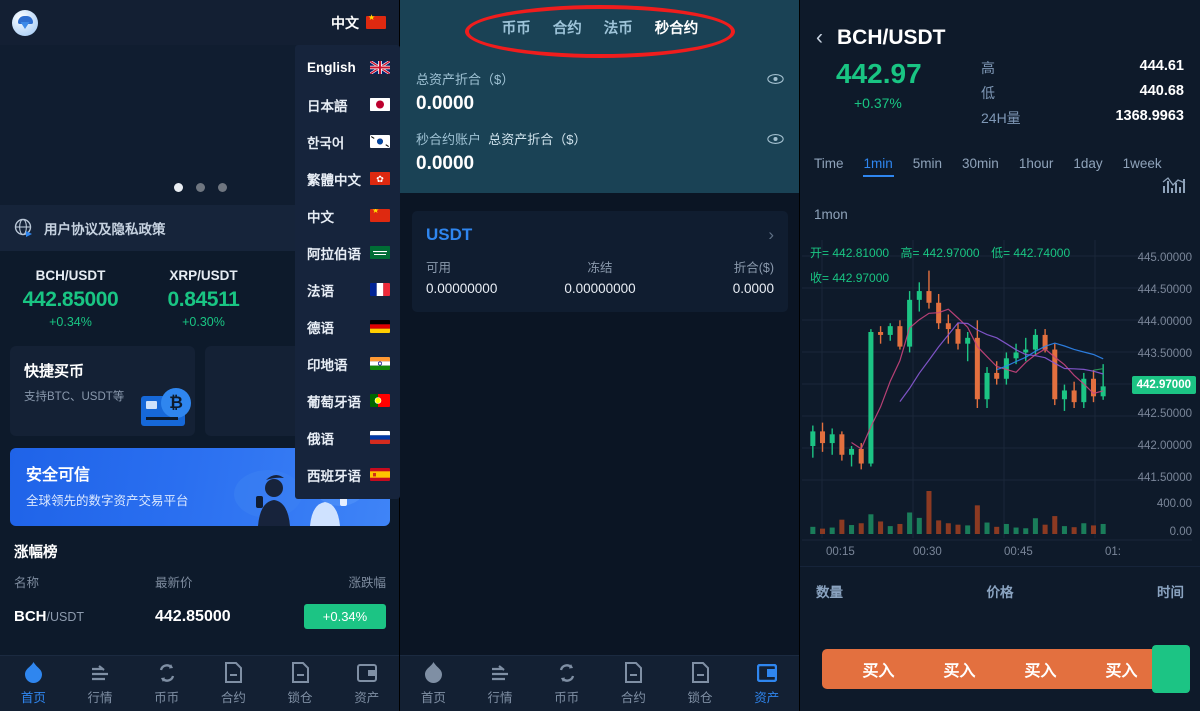 The height and width of the screenshot is (711, 1200). I want to click on tab-fiat: 法币, so click(618, 27).